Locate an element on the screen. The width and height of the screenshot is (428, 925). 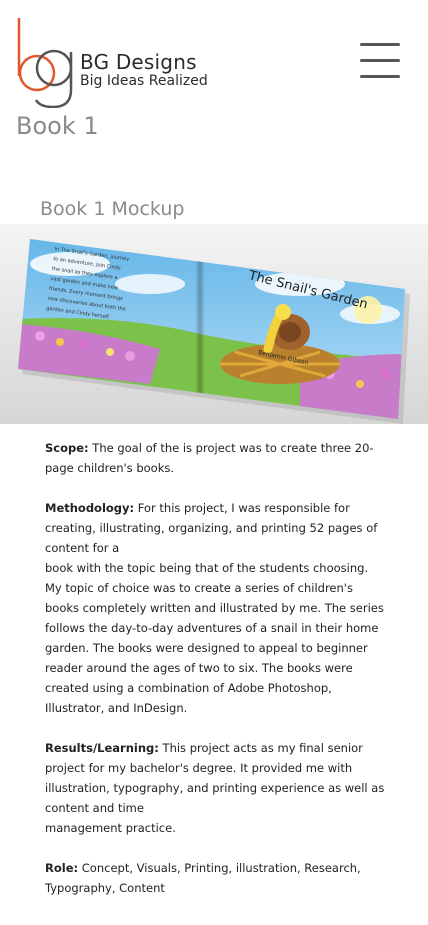
scope-label: Scope: is located at coordinates (67, 448).